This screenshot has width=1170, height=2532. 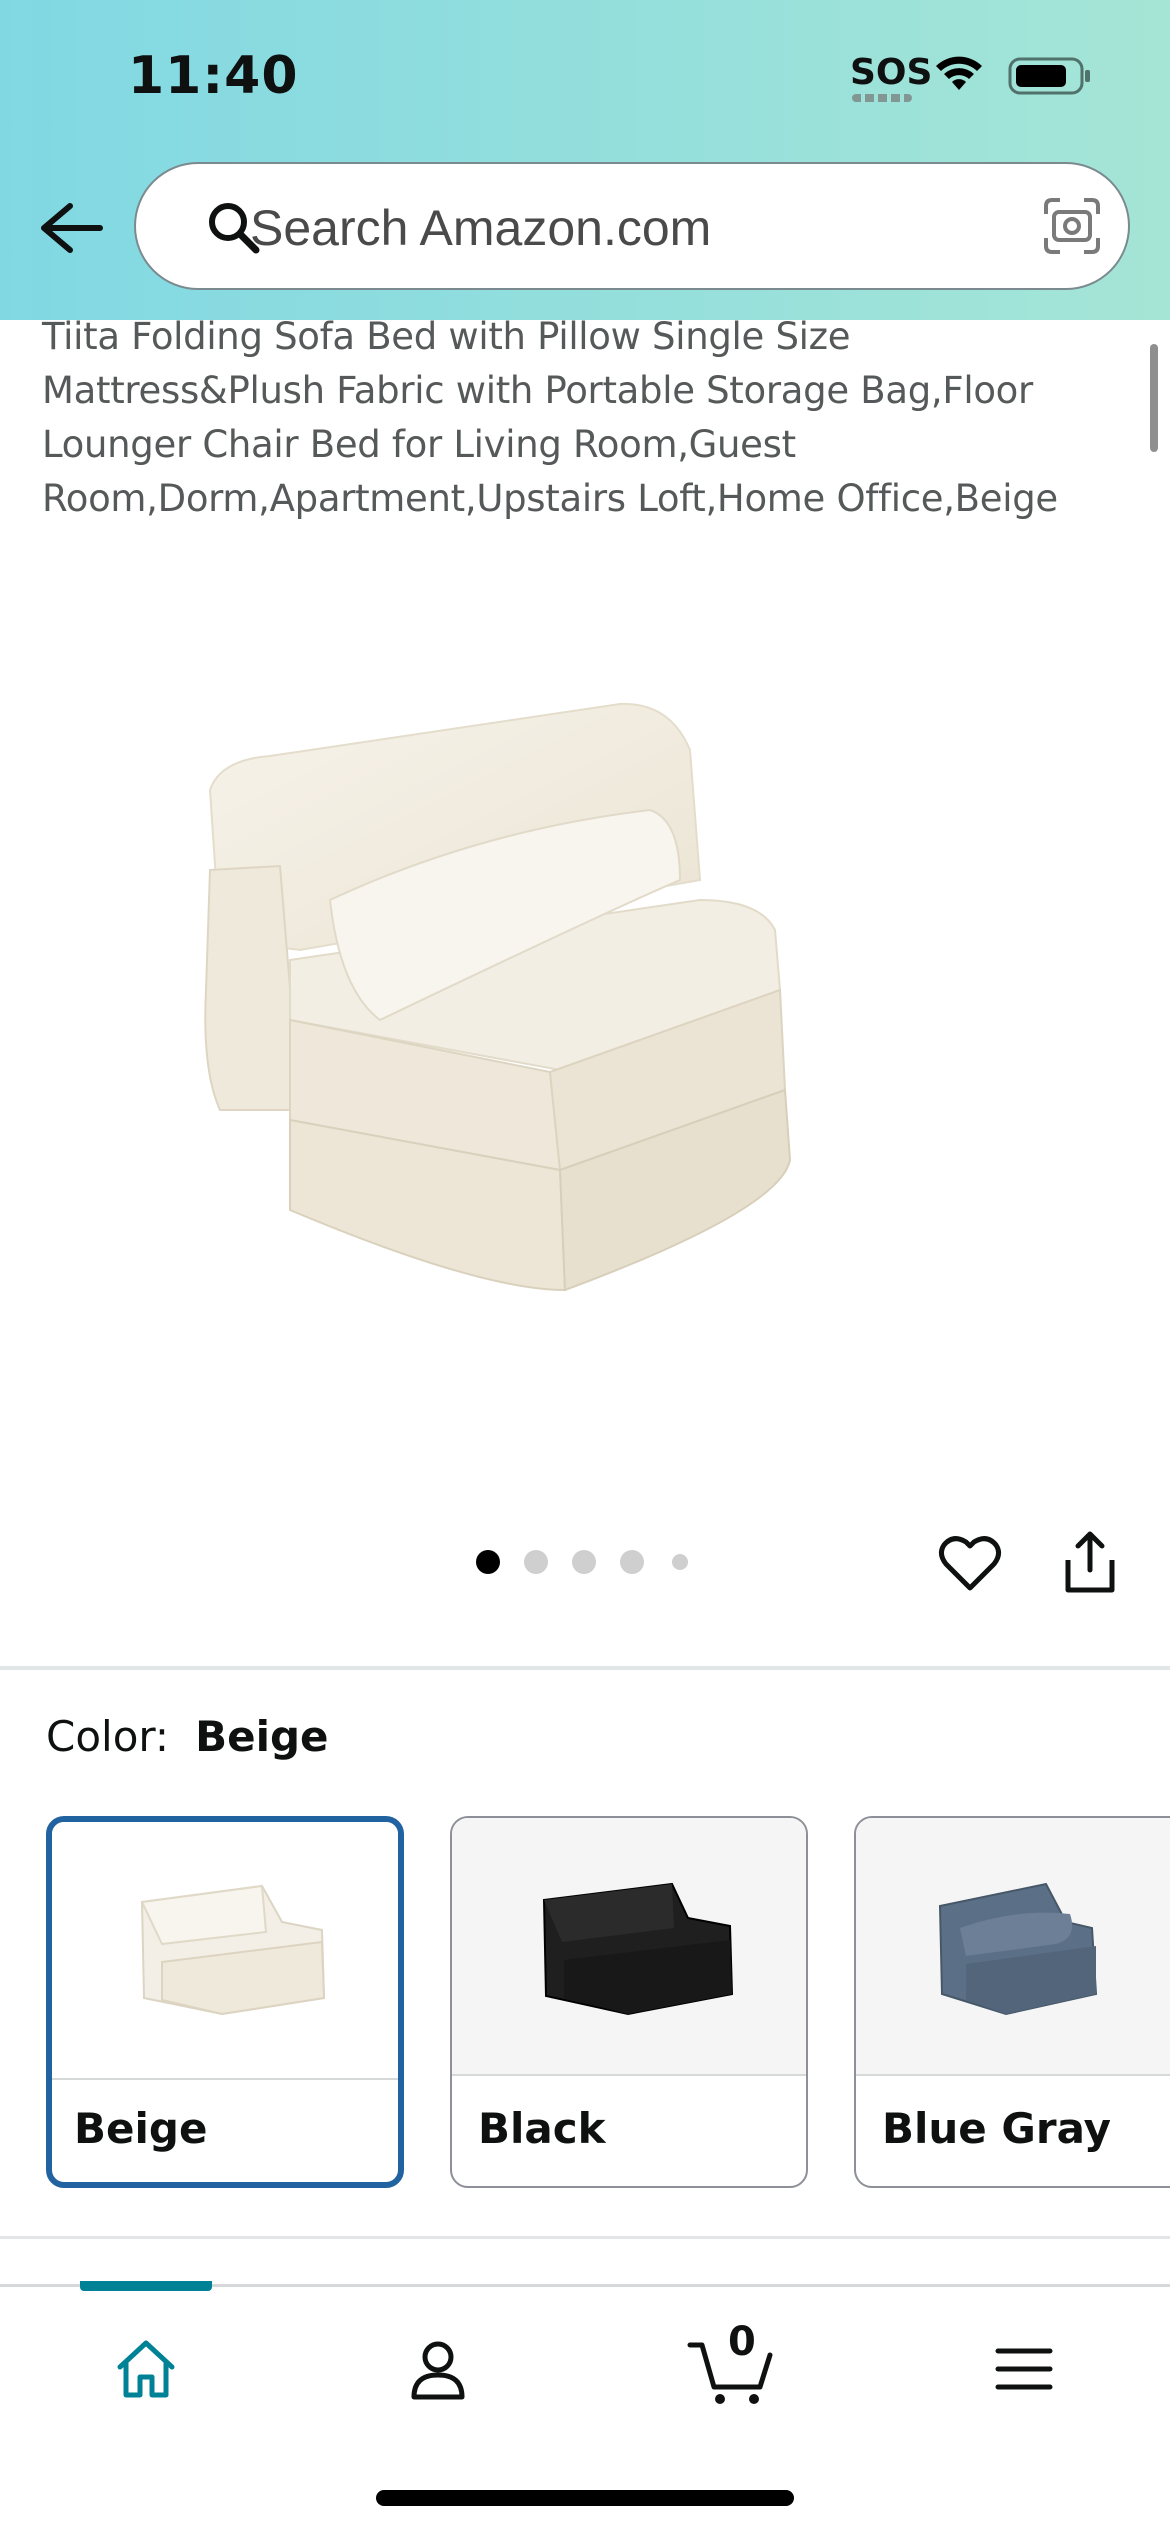 I want to click on battery-icon, so click(x=1049, y=76).